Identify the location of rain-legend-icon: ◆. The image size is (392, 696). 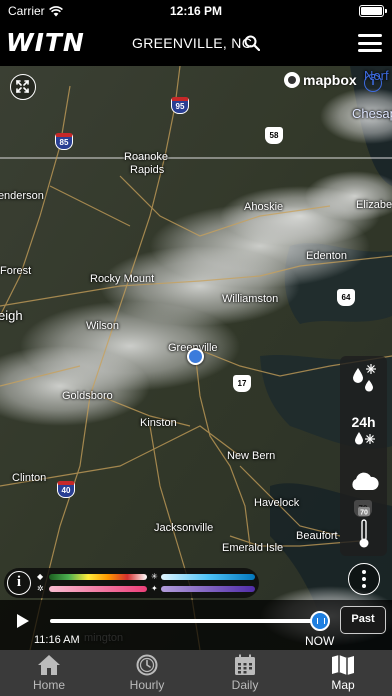
(40, 576).